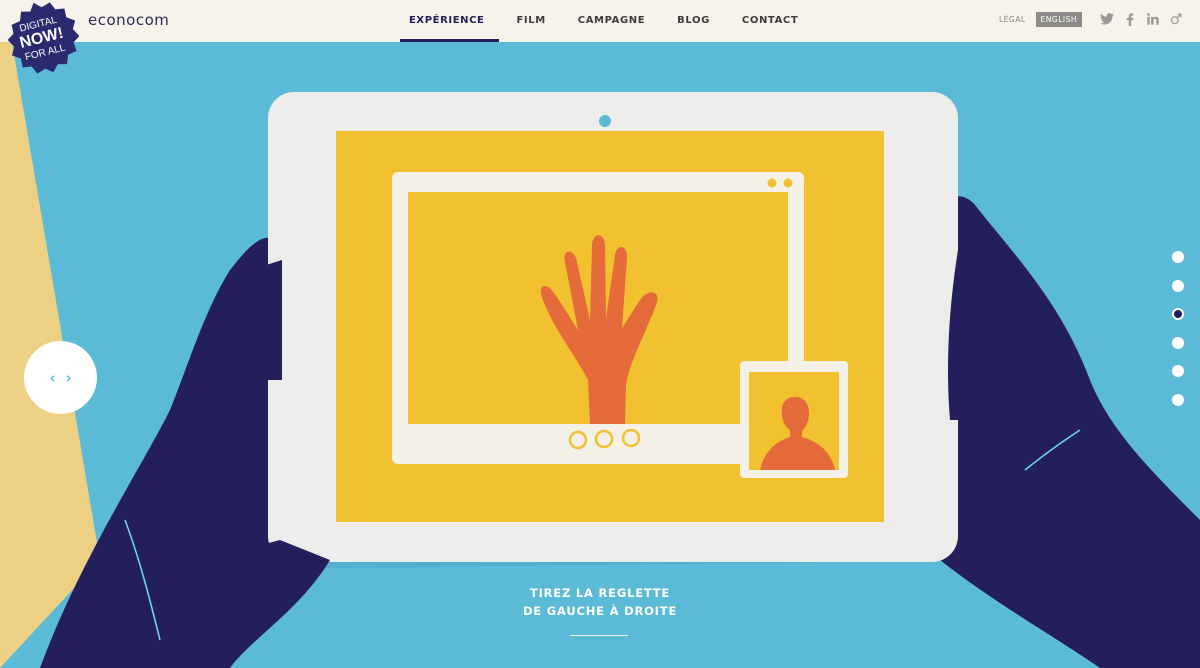  I want to click on instruction-text: TIREZ LA REGLETTE DE GAUCHE À DROITE, so click(600, 602).